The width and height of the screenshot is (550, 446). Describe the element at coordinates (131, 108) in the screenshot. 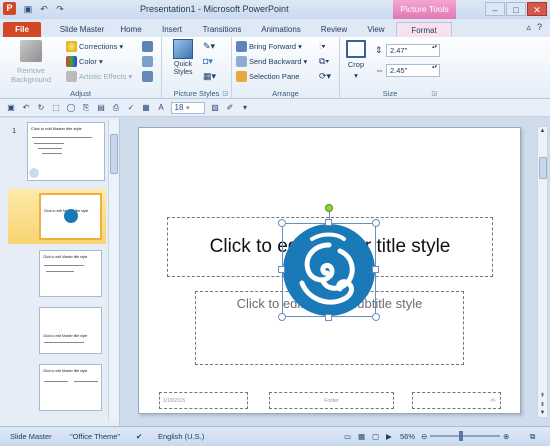

I see `spelling-icon: ✓` at that location.